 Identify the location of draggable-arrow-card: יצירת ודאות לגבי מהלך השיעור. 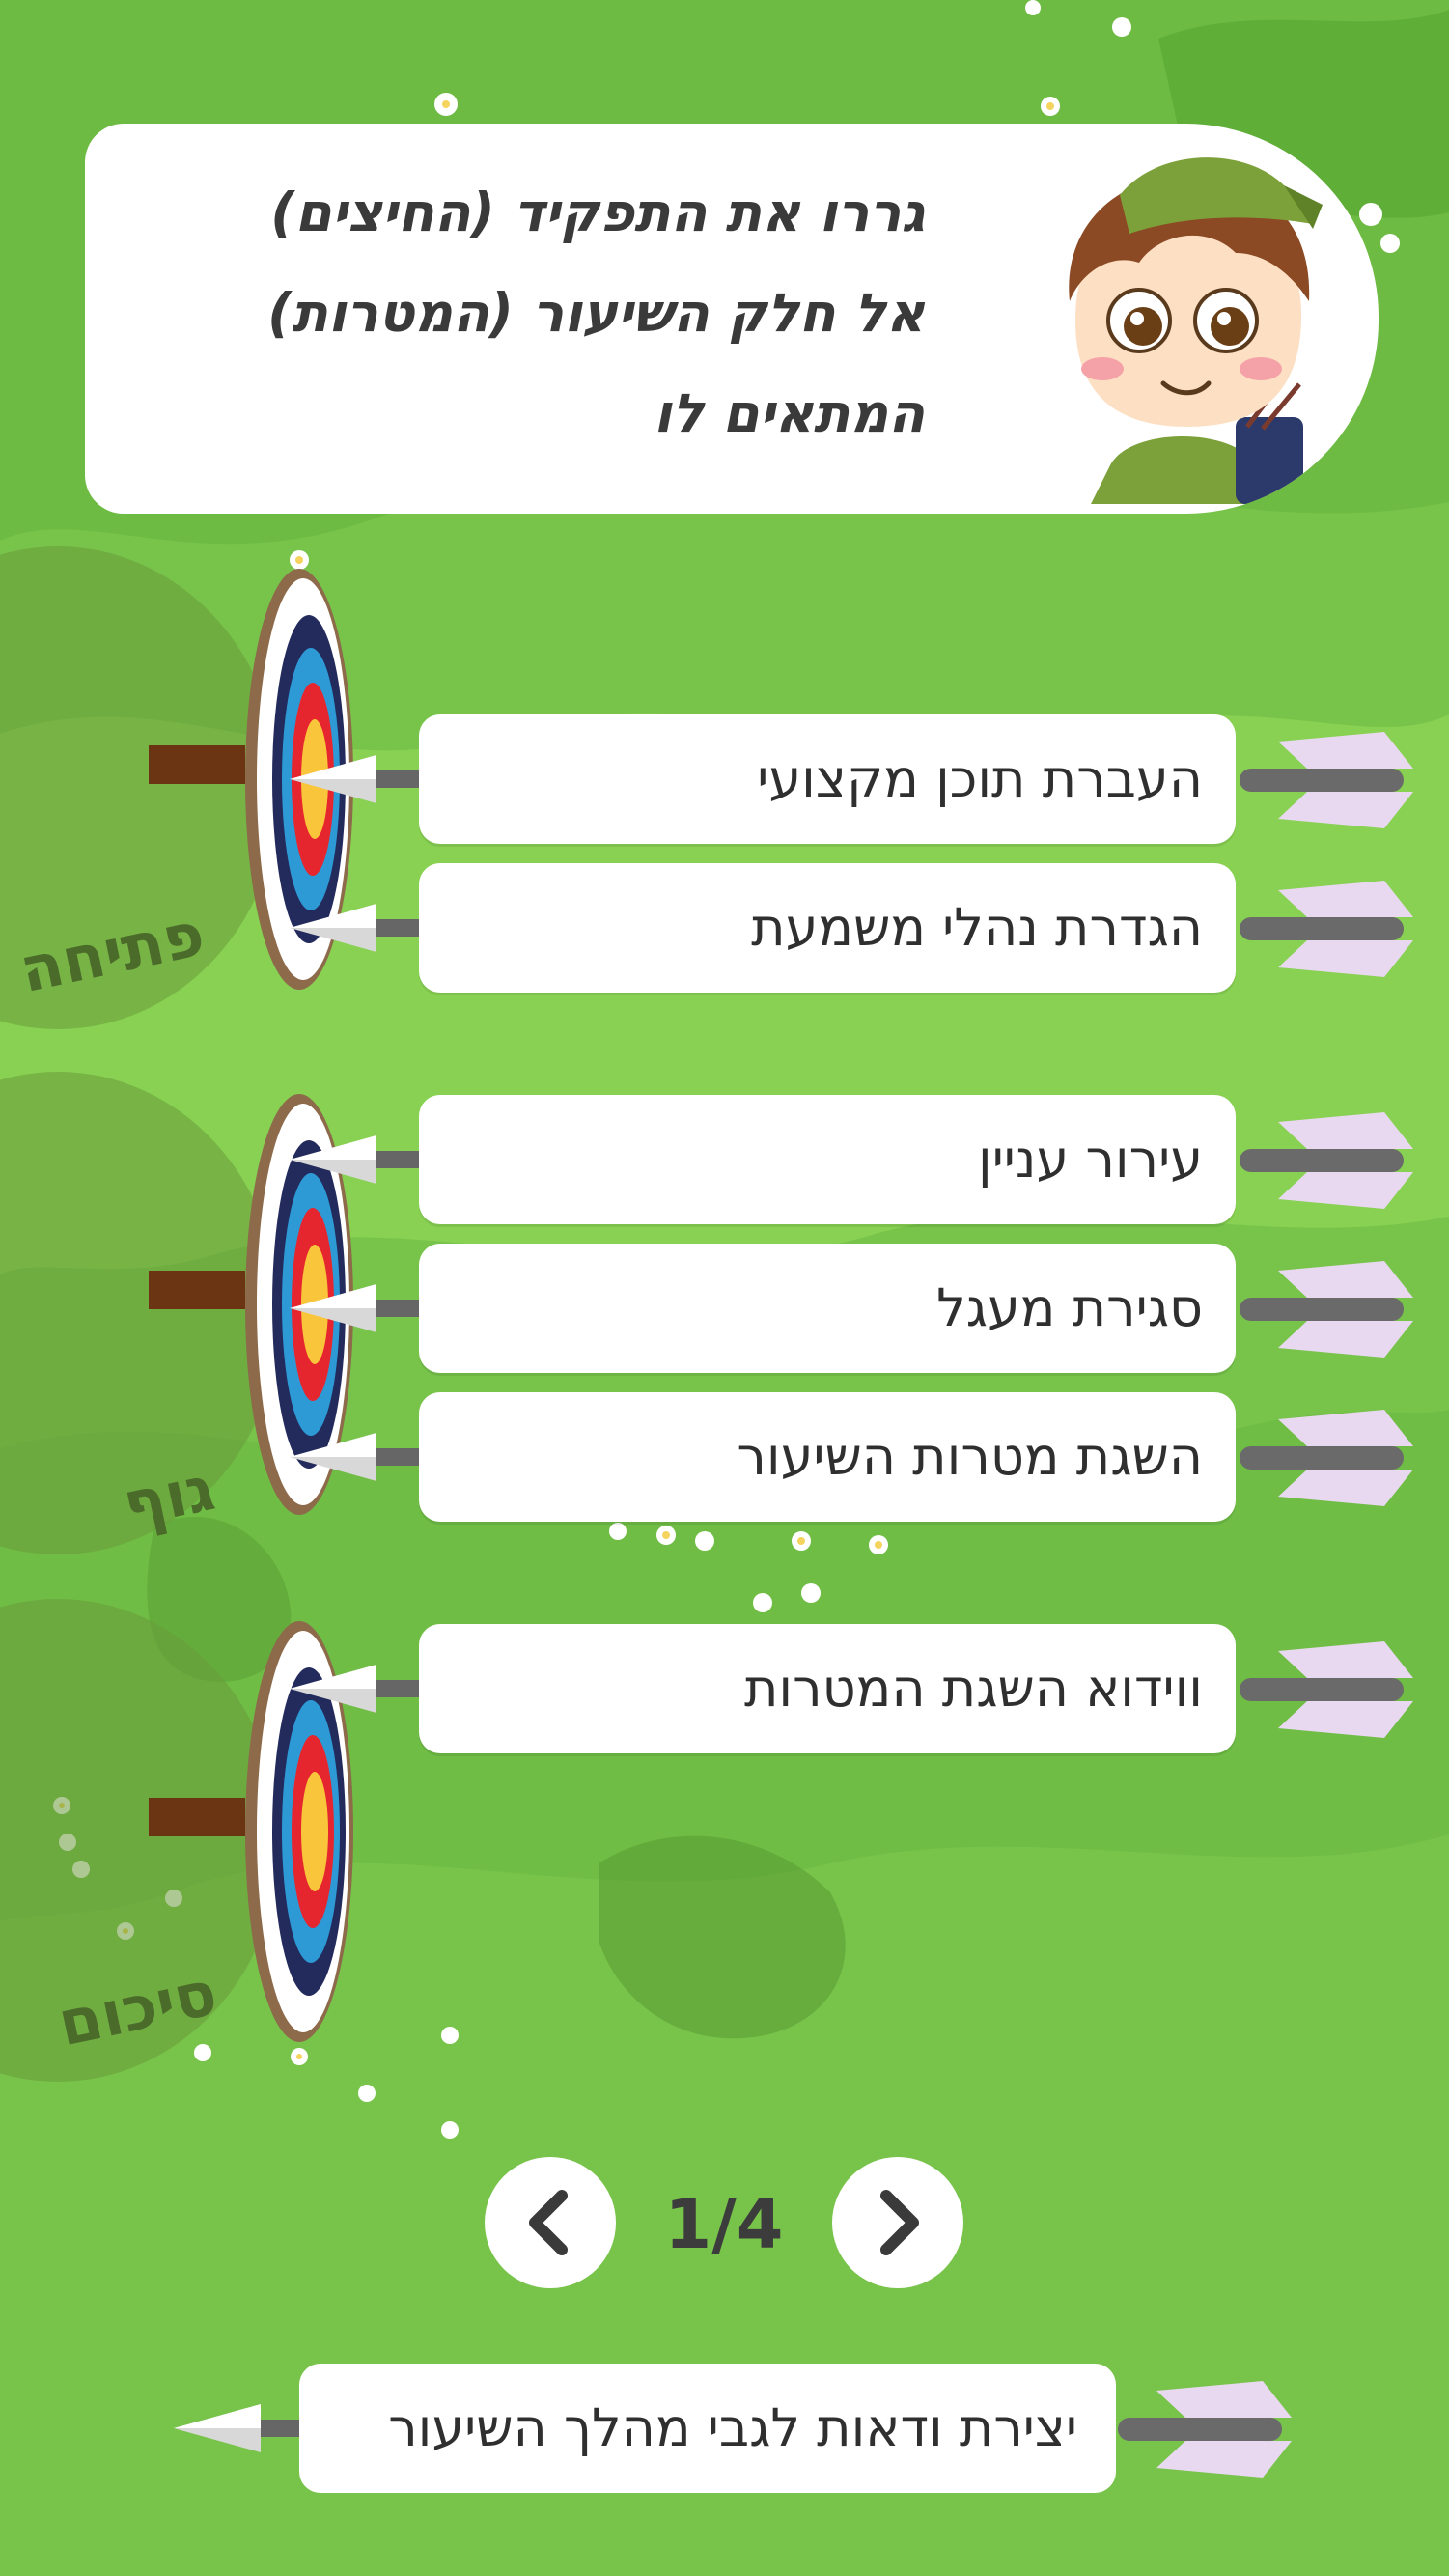
(707, 2429).